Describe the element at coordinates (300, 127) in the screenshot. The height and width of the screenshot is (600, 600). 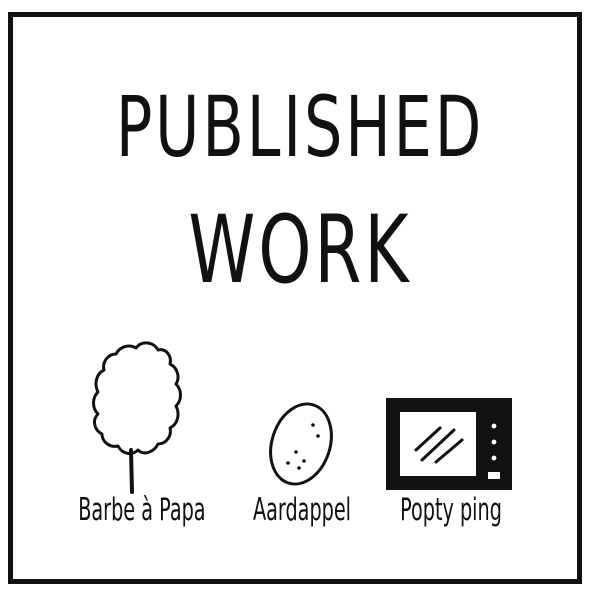
I see `page-title-line-1: PUBLISHED` at that location.